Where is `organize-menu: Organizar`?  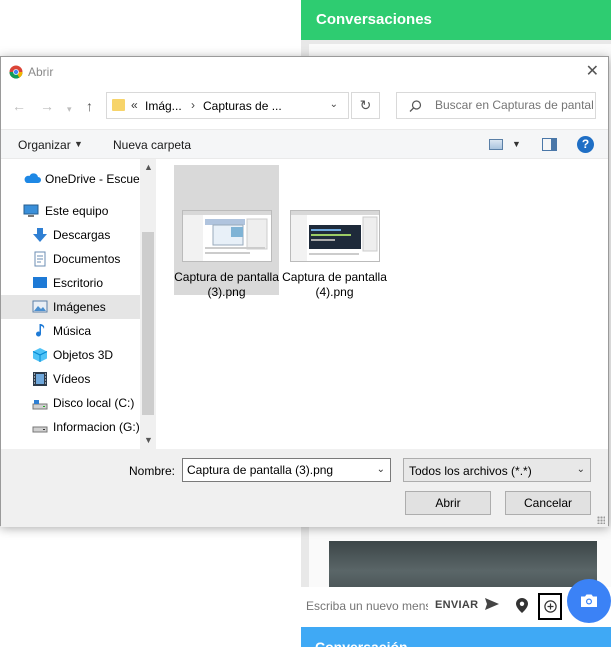
organize-menu: Organizar is located at coordinates (44, 145).